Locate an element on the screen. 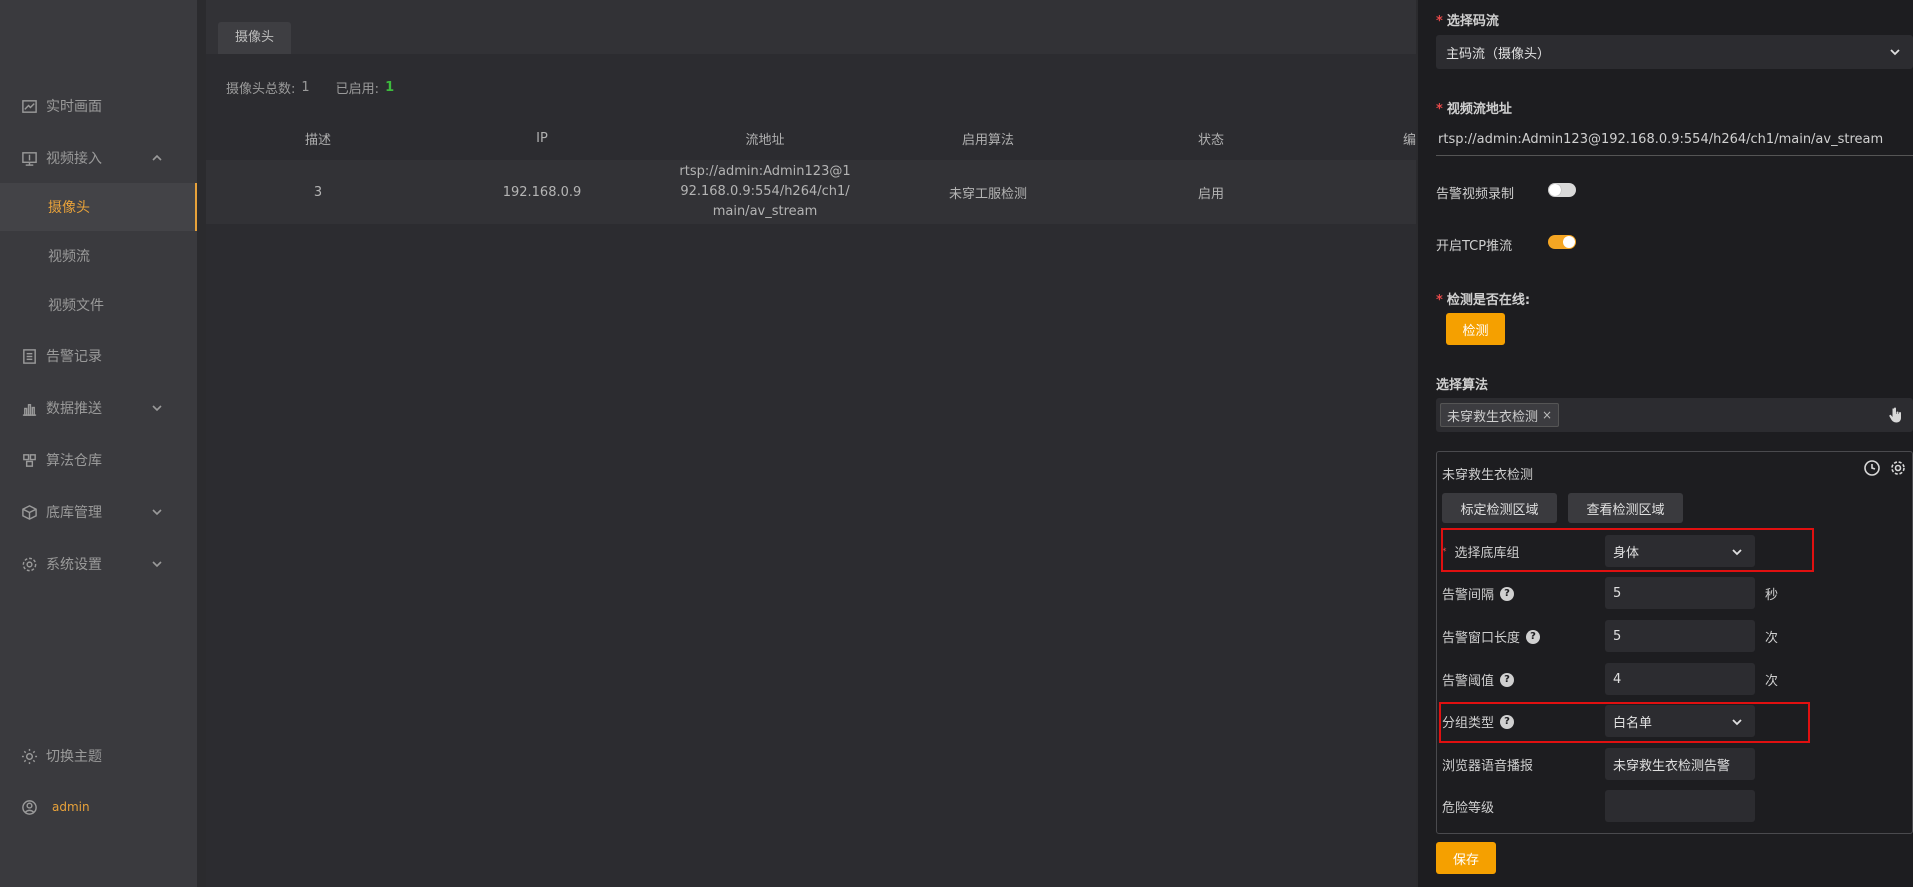 The height and width of the screenshot is (887, 1913). algo-tag: 未穿救生衣检测 × is located at coordinates (1500, 415).